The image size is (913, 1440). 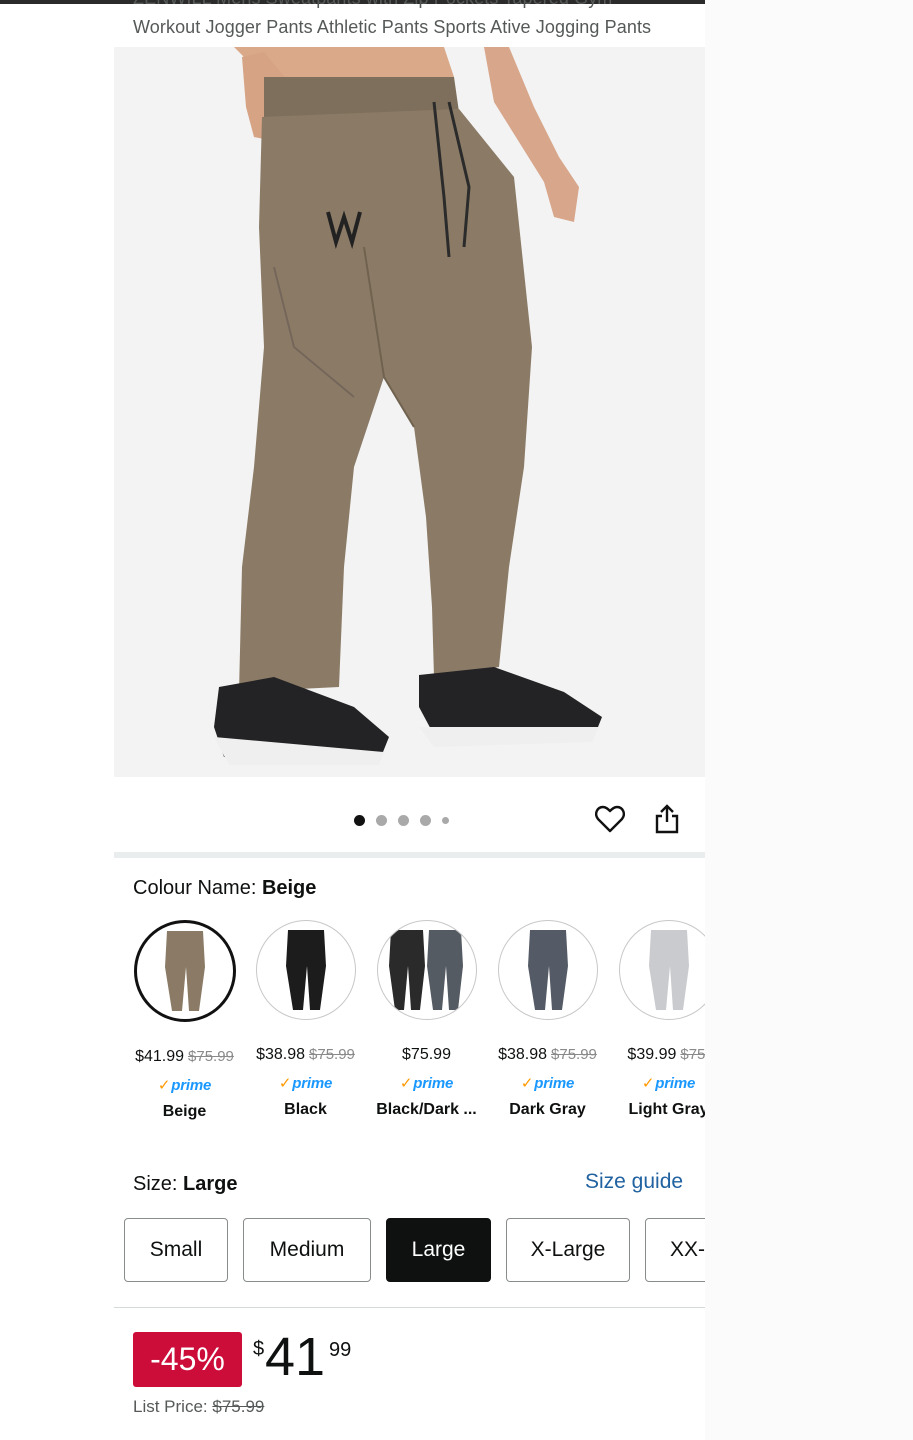 What do you see at coordinates (176, 1250) in the screenshot?
I see `size-option-small: Small` at bounding box center [176, 1250].